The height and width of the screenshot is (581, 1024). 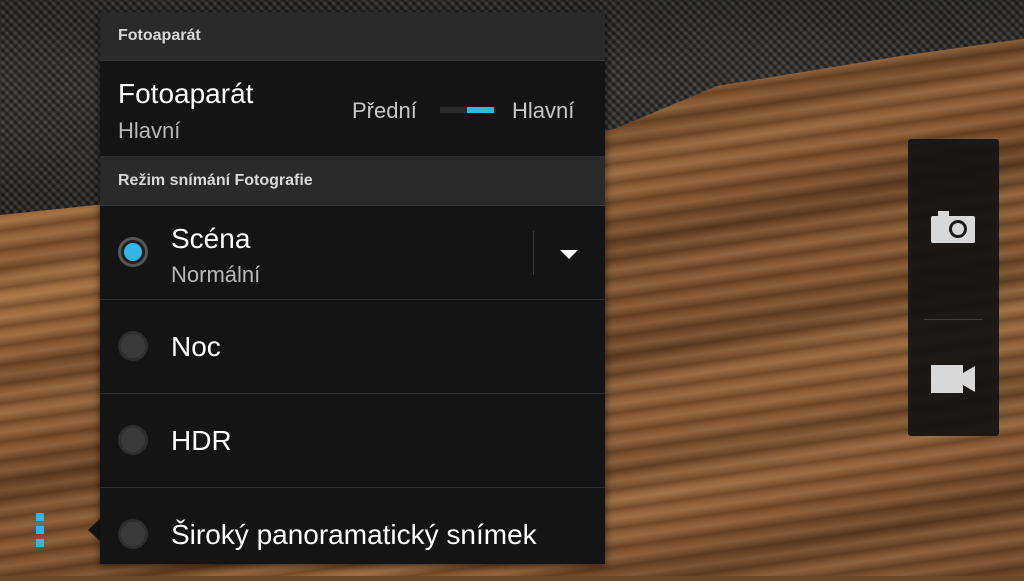 I want to click on camera-icon, so click(x=953, y=227).